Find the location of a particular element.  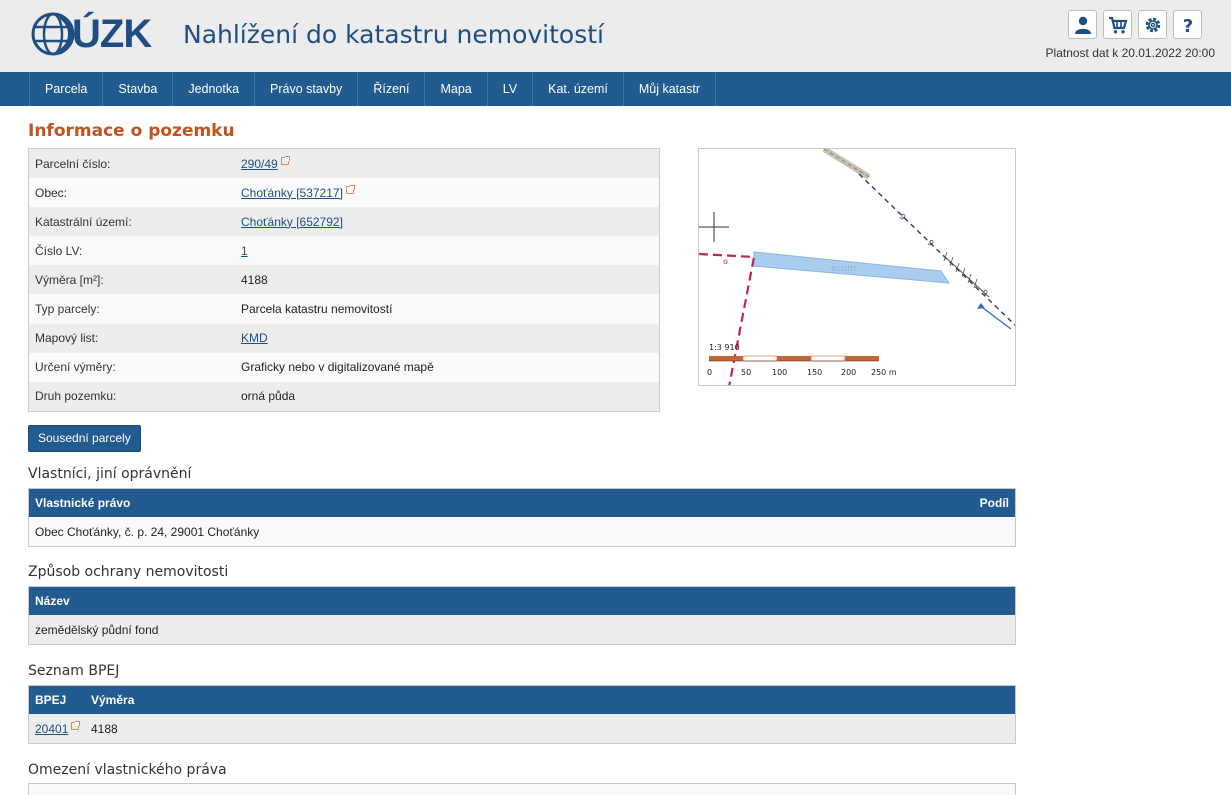

protection-name: zemědělský půdní fond is located at coordinates (97, 629).